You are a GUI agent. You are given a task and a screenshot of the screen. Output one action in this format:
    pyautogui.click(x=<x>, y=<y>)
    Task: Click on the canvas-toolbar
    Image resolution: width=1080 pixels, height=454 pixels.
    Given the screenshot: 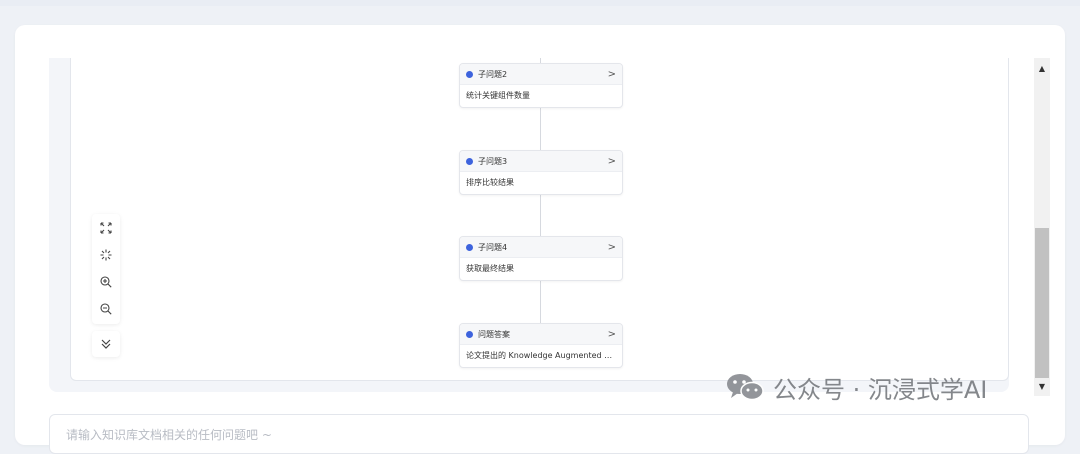 What is the action you would take?
    pyautogui.click(x=106, y=269)
    